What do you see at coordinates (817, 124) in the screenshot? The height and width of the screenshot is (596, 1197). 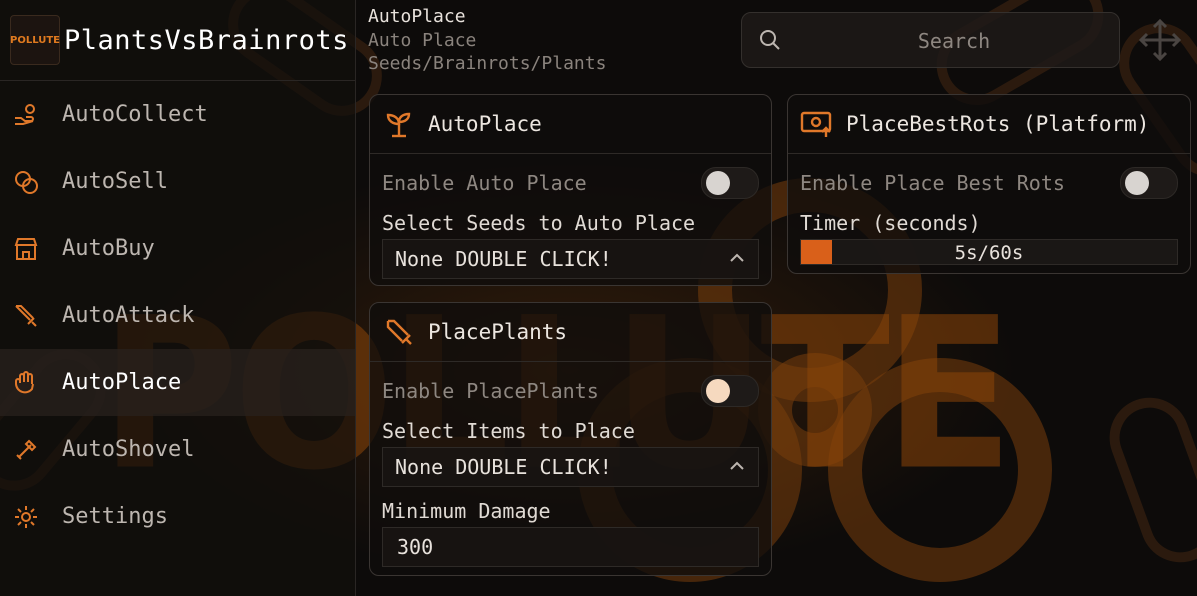 I see `money-upload-icon` at bounding box center [817, 124].